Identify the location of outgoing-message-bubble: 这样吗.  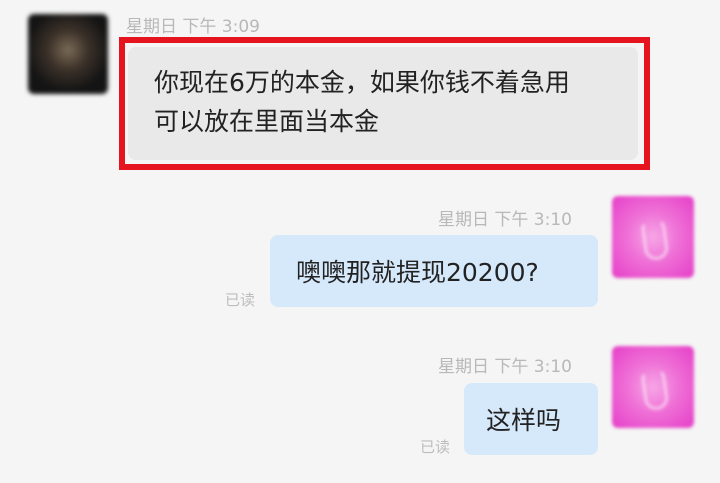
(531, 419).